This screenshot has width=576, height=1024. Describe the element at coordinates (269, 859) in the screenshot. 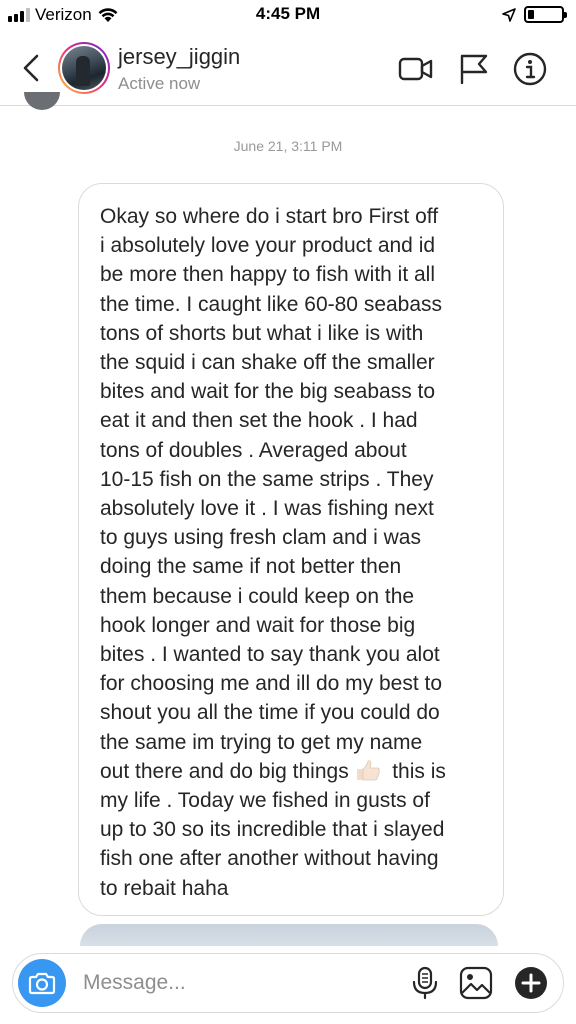

I see `message-line: fish one after another without having` at that location.